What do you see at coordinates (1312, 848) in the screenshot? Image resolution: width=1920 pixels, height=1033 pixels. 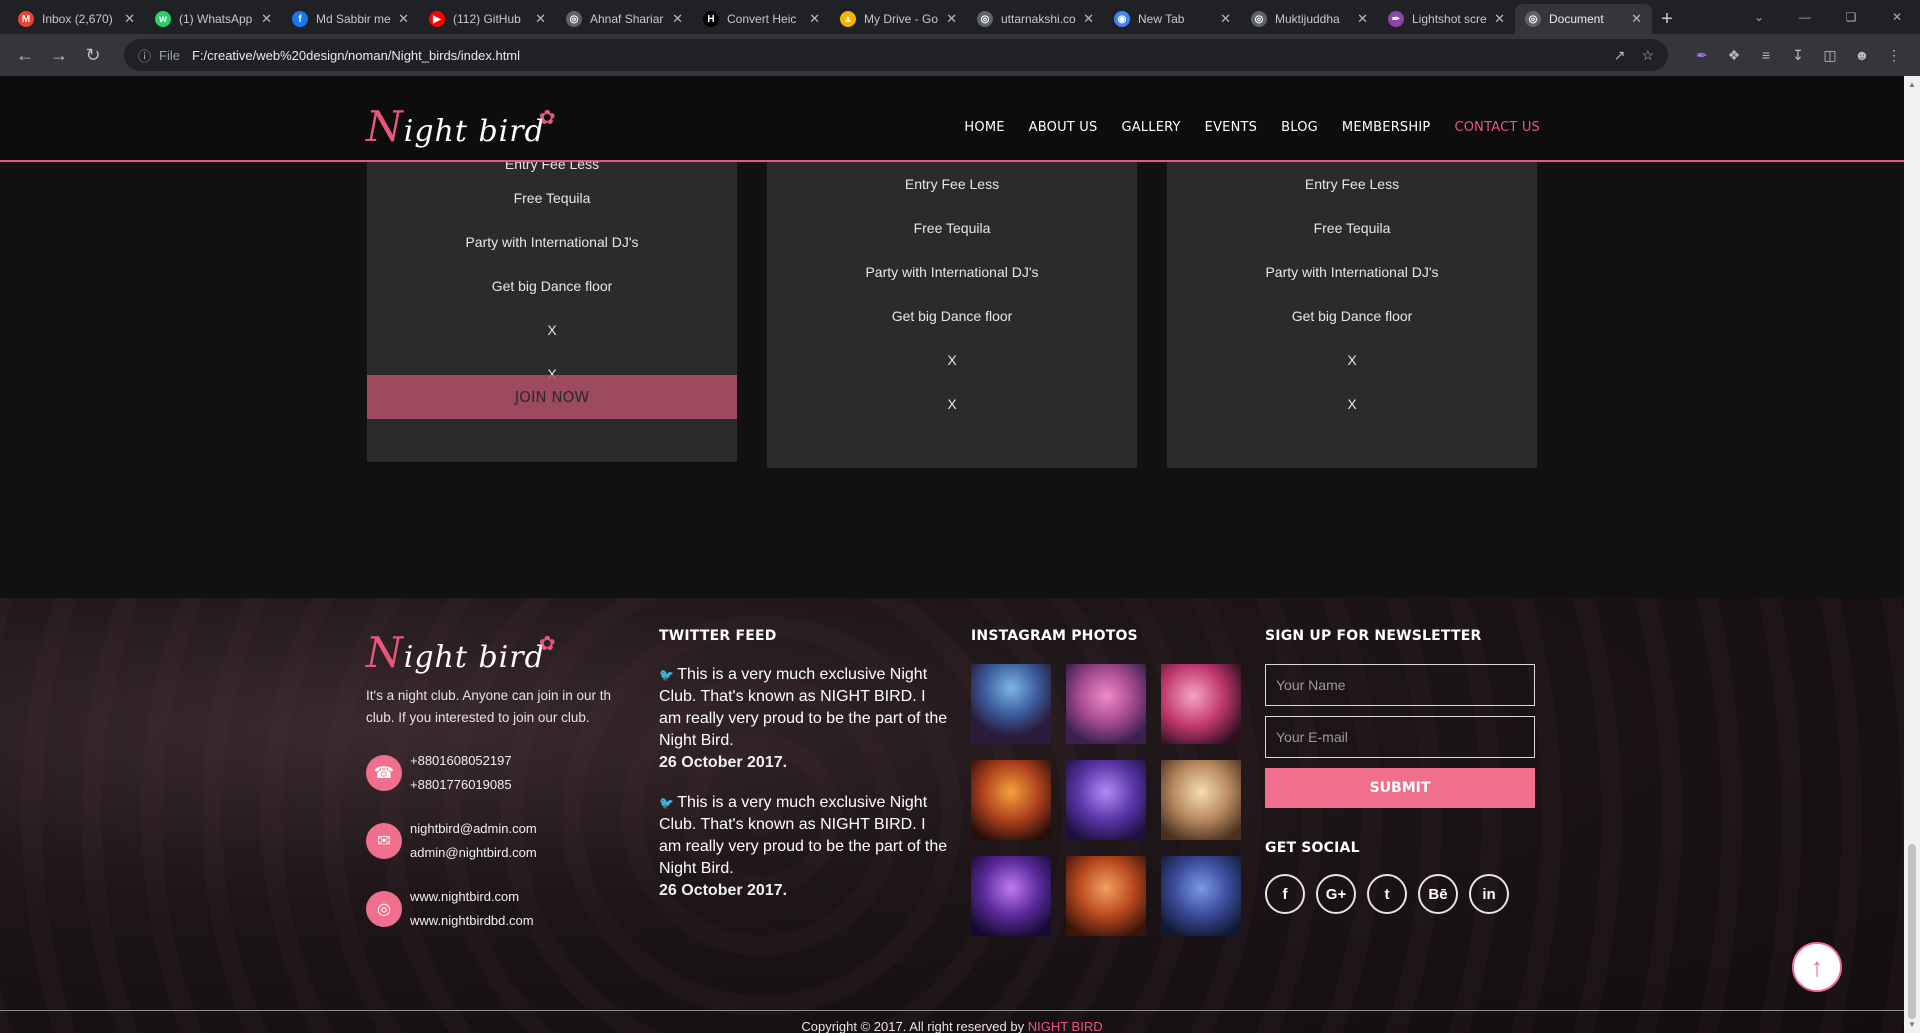 I see `get-social-title: GET SOCIAL` at bounding box center [1312, 848].